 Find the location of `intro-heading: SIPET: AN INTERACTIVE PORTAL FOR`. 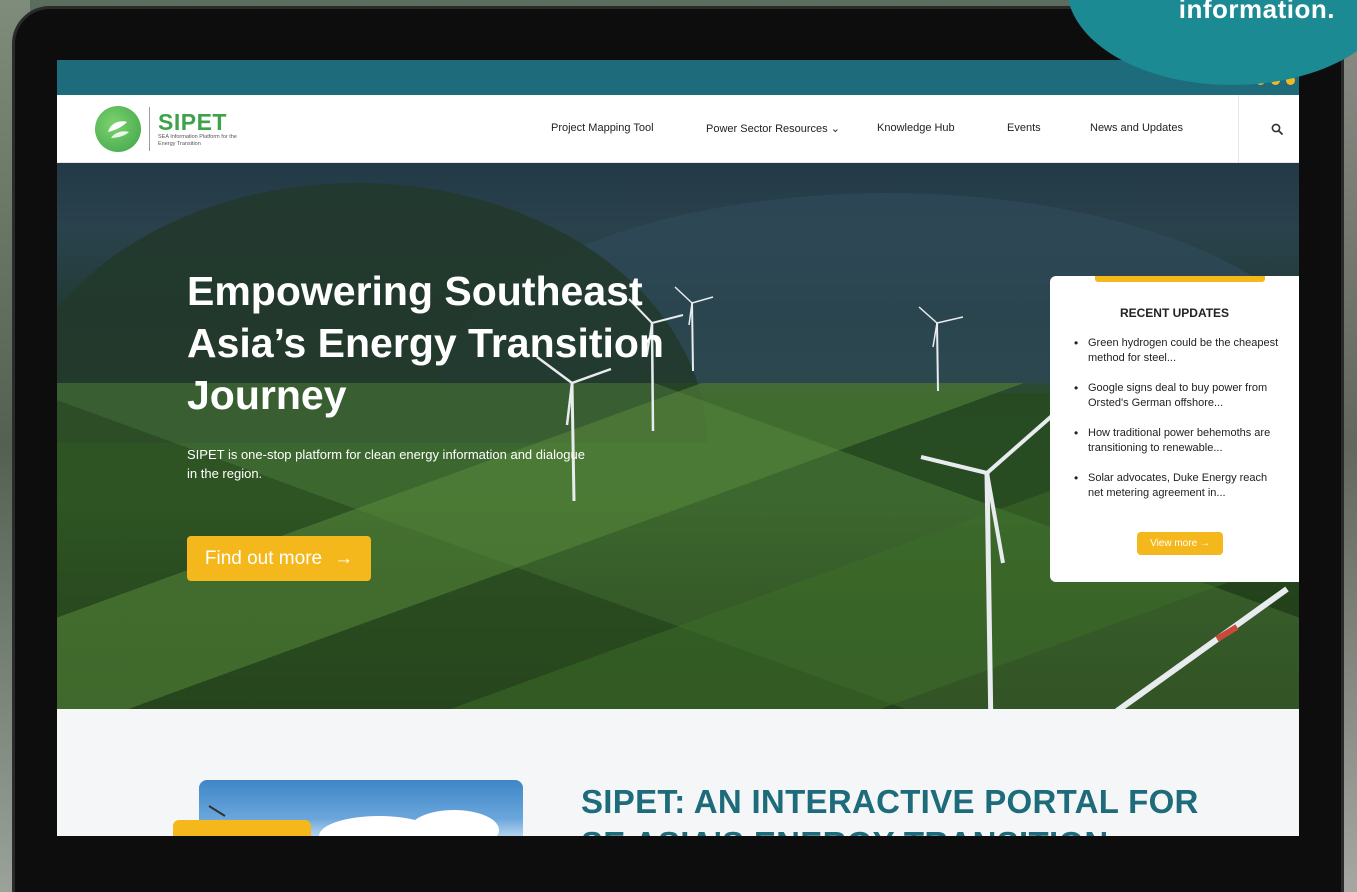

intro-heading: SIPET: AN INTERACTIVE PORTAL FOR is located at coordinates (890, 801).